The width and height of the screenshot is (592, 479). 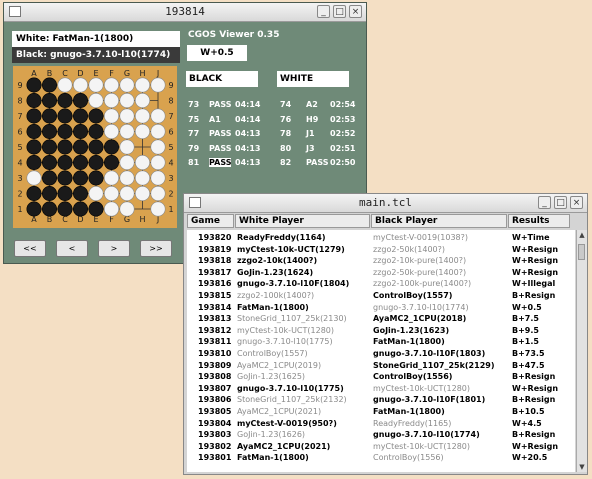 I want to click on scroll-thumb, so click(x=581, y=252).